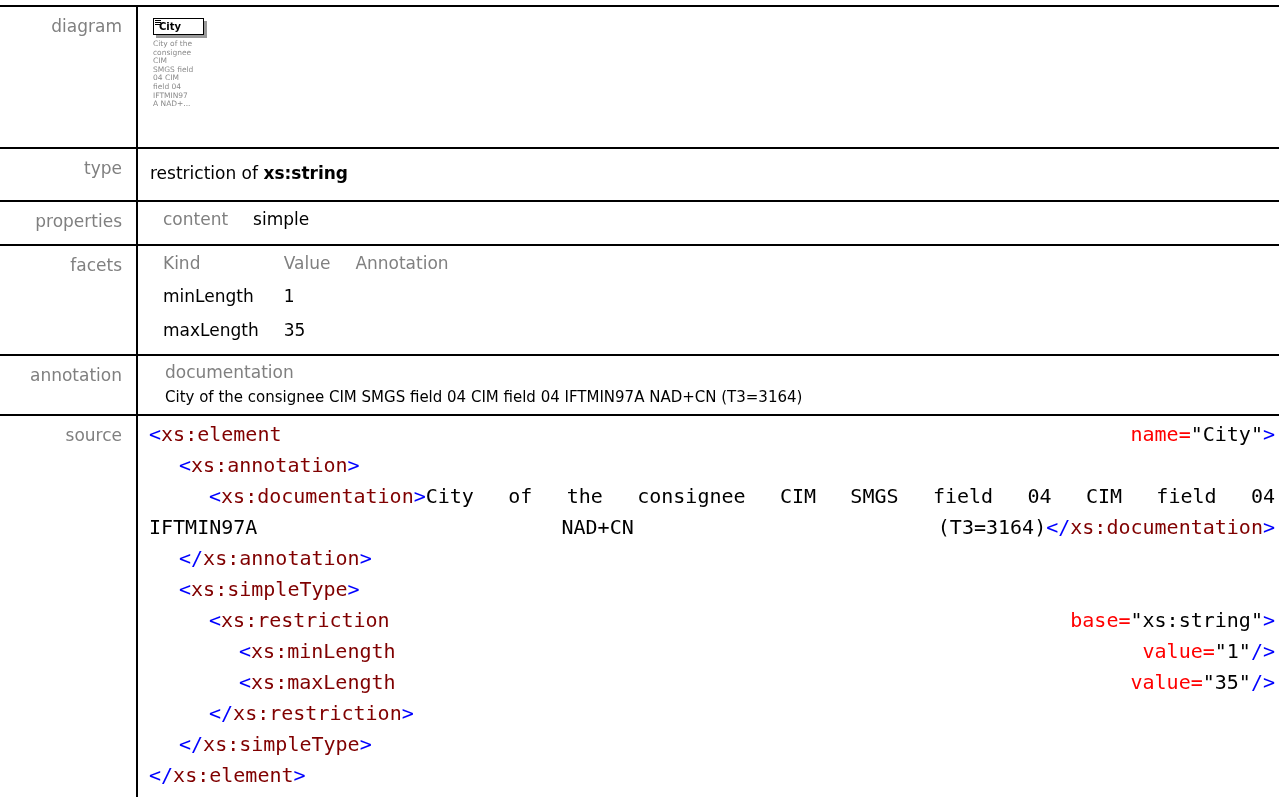  Describe the element at coordinates (182, 262) in the screenshot. I see `column-header: Kind` at that location.